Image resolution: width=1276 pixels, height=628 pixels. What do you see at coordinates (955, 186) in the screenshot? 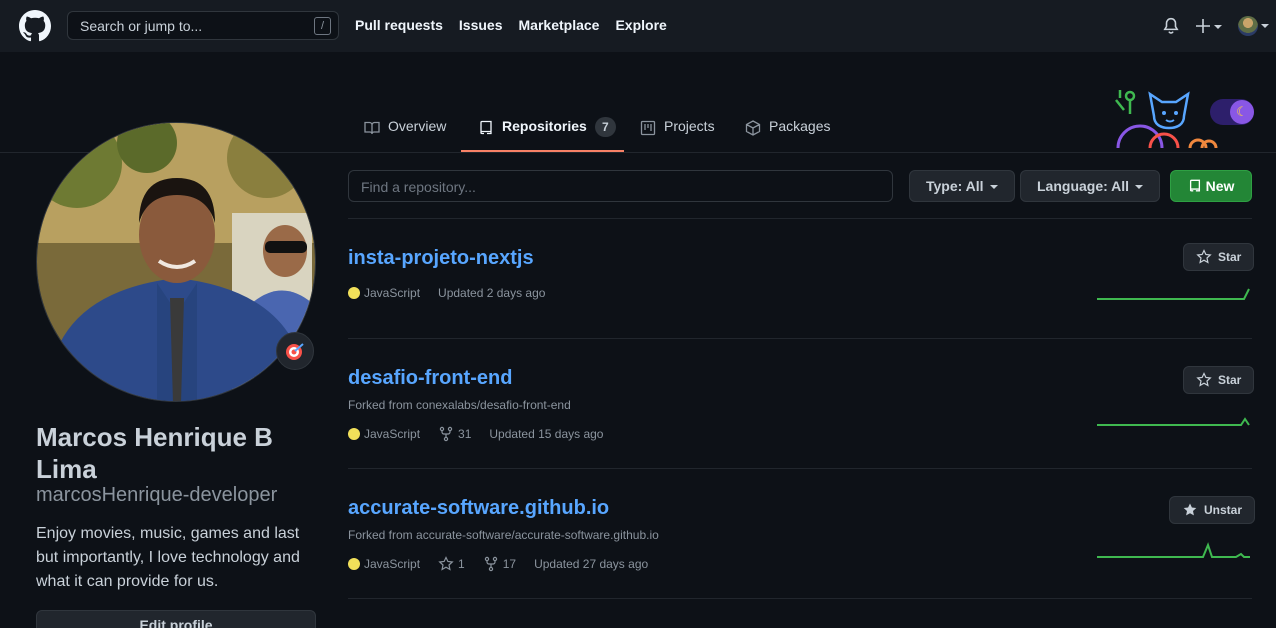
I see `type-filter-label: Type: All` at bounding box center [955, 186].